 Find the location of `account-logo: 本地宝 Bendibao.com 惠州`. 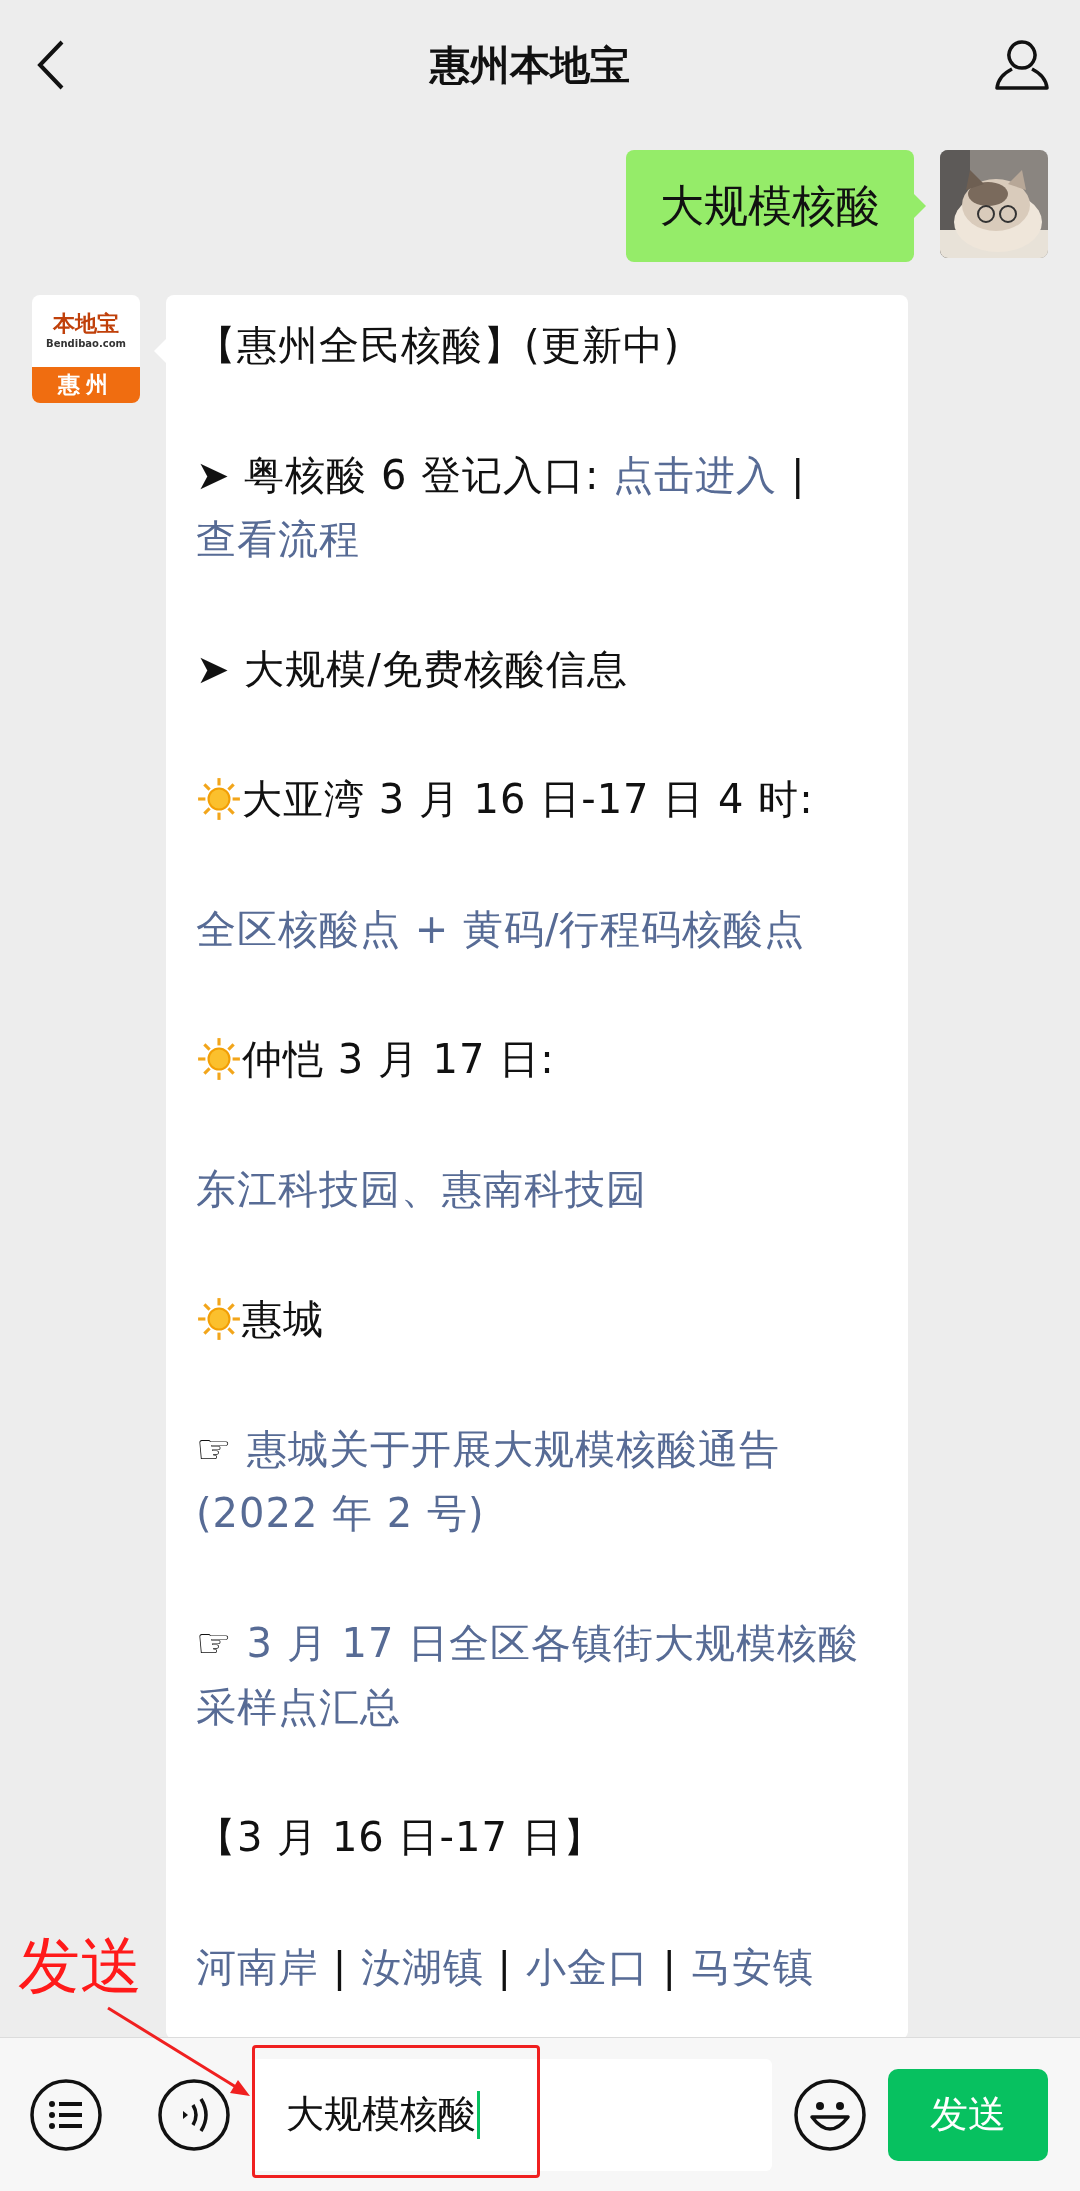

account-logo: 本地宝 Bendibao.com 惠州 is located at coordinates (86, 349).